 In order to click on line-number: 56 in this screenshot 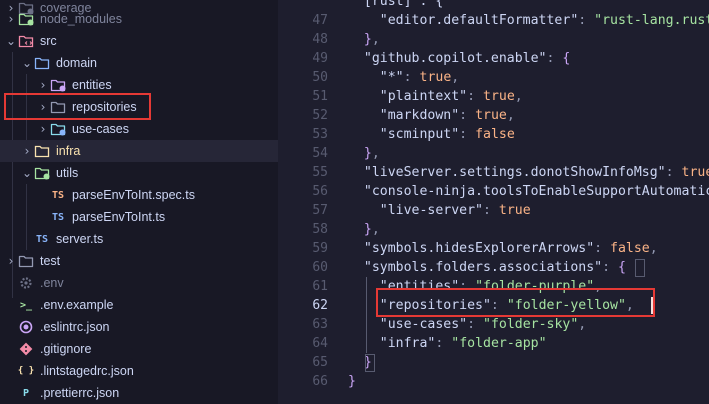, I will do `click(320, 191)`.